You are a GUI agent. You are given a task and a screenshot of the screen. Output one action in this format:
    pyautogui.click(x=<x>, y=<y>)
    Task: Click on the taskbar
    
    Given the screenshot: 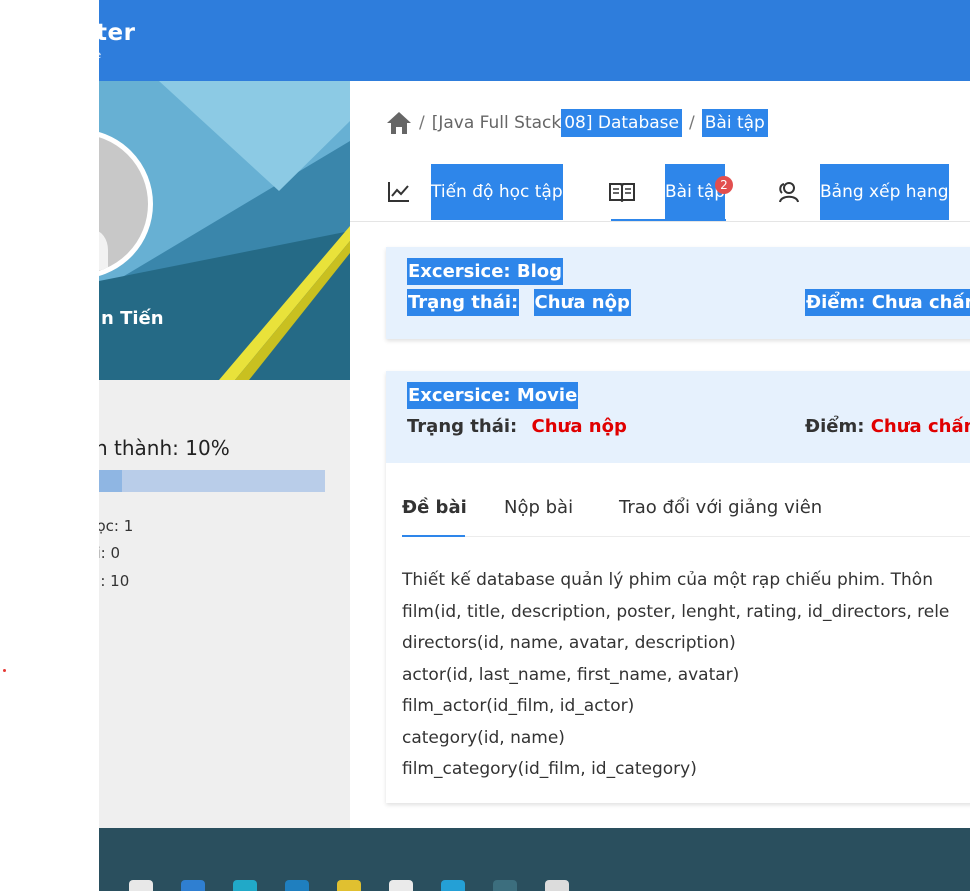 What is the action you would take?
    pyautogui.click(x=534, y=859)
    